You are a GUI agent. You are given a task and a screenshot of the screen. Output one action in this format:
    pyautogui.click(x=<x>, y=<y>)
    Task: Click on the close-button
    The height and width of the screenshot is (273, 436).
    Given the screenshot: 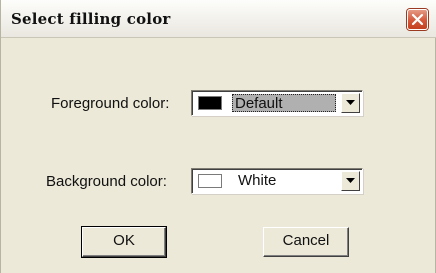 What is the action you would take?
    pyautogui.click(x=417, y=19)
    